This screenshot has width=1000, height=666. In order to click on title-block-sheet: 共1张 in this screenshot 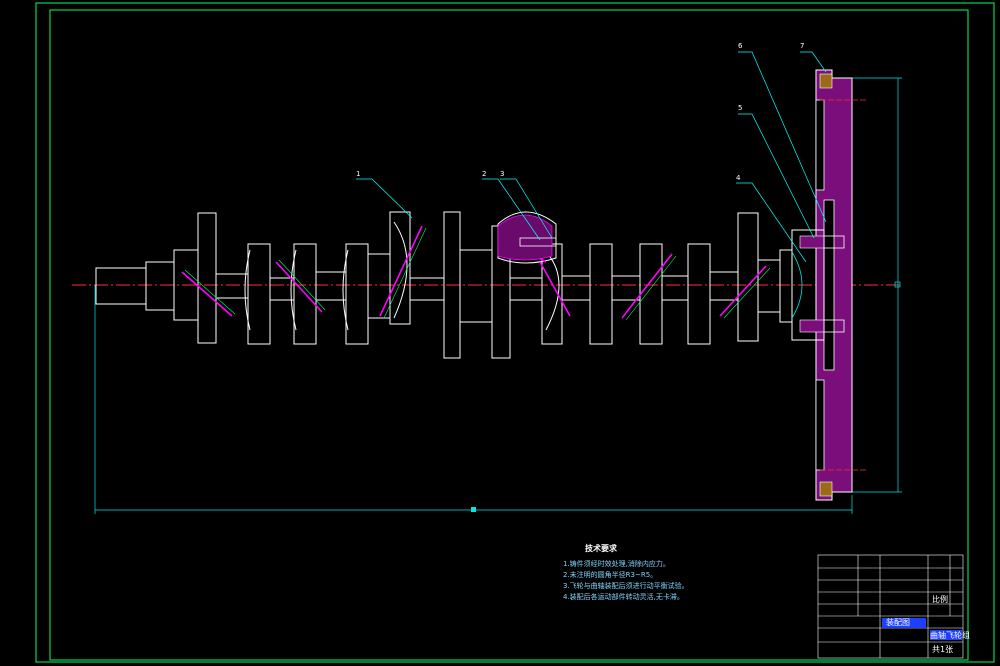, I will do `click(943, 649)`.